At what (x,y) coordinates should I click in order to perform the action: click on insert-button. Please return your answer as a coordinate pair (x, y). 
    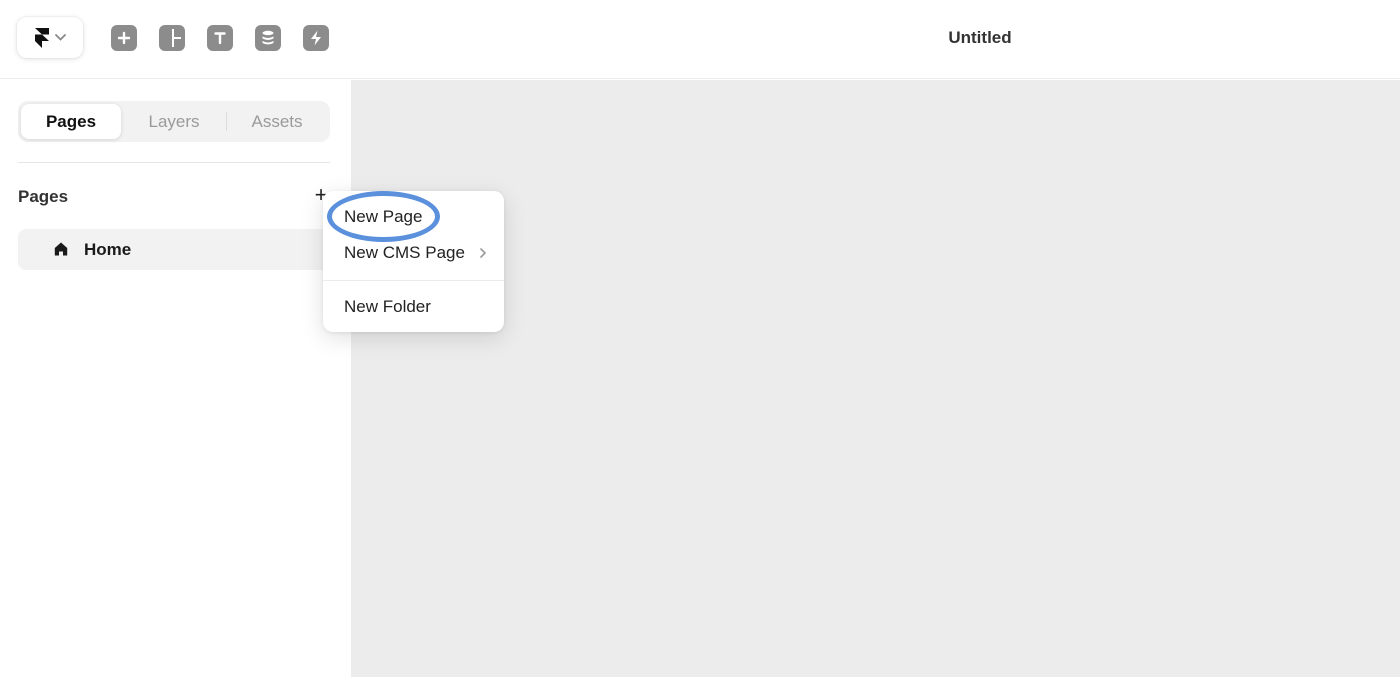
    Looking at the image, I should click on (124, 38).